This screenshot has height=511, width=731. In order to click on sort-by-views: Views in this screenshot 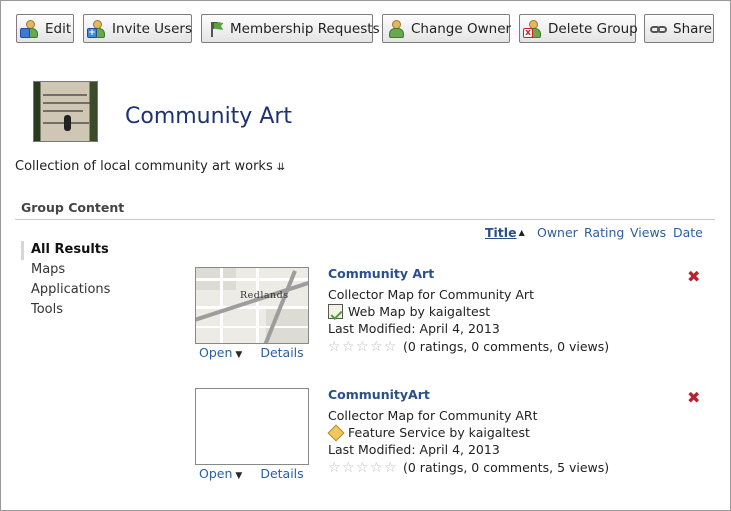, I will do `click(648, 233)`.